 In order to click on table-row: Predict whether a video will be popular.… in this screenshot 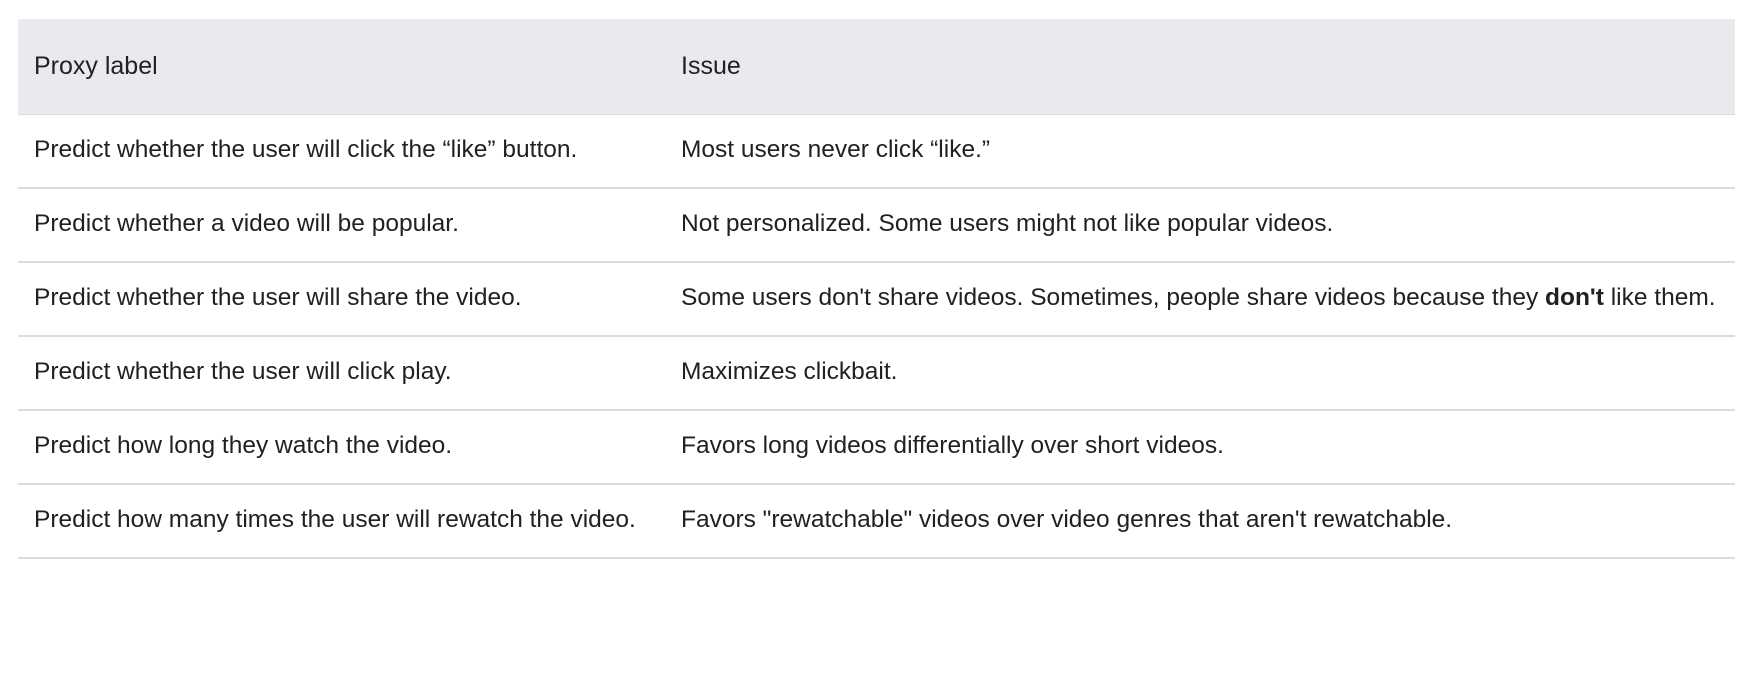, I will do `click(876, 225)`.